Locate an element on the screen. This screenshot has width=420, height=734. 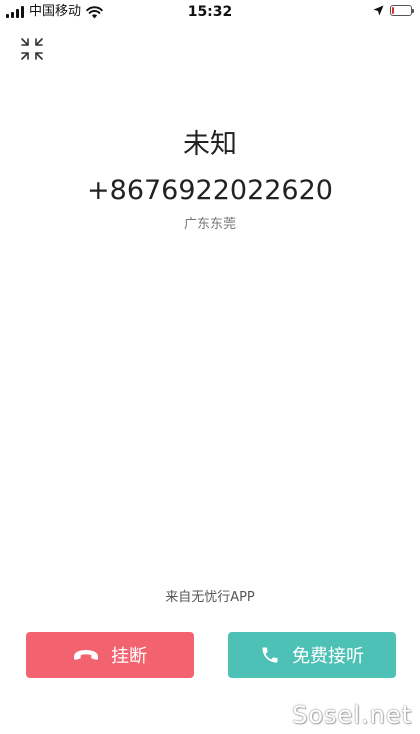
caller-location: 广东东莞 is located at coordinates (209, 224).